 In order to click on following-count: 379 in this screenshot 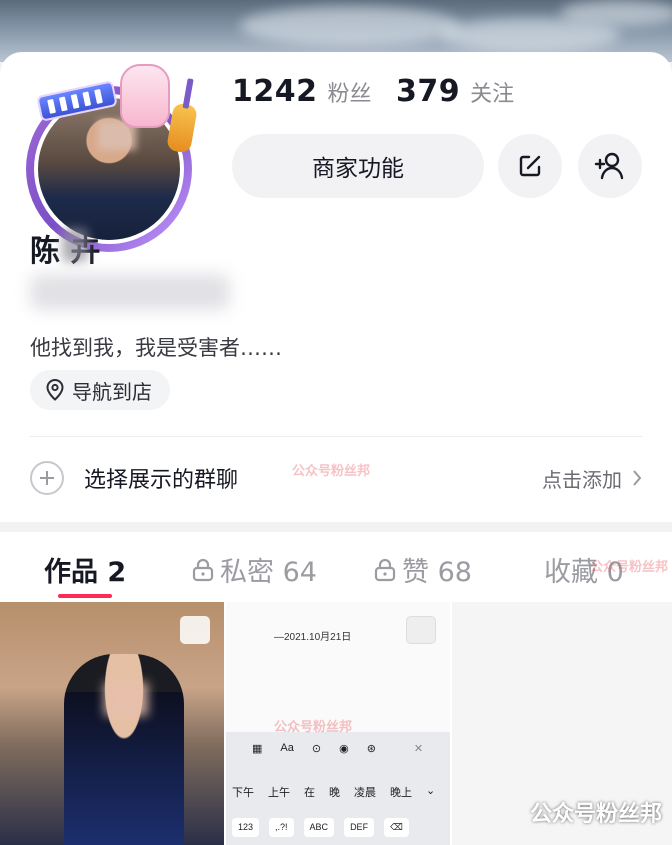, I will do `click(428, 91)`.